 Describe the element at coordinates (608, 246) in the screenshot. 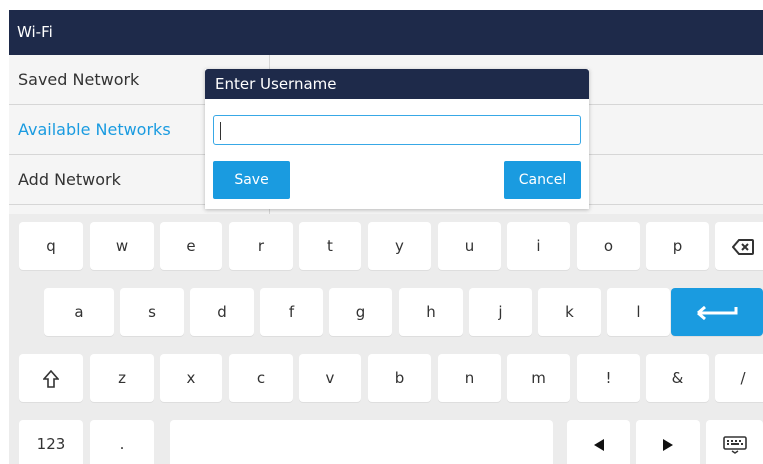

I see `key-o: o` at that location.